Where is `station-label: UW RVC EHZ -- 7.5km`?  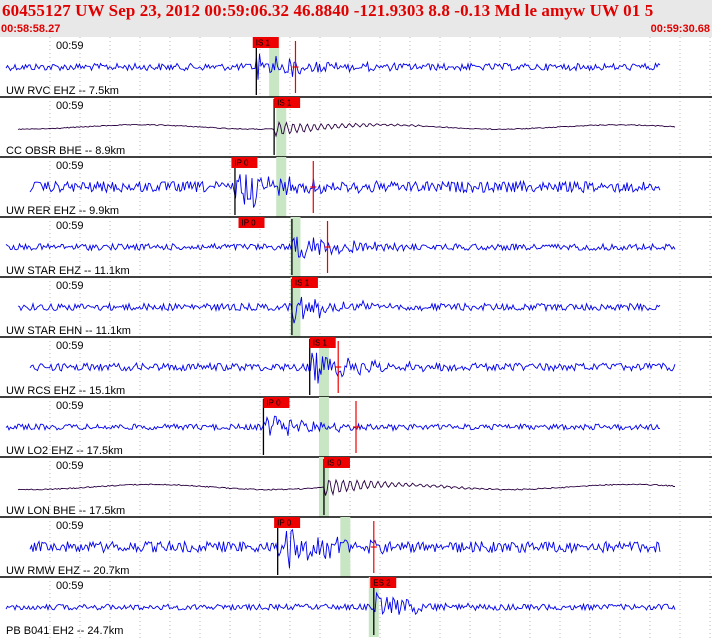
station-label: UW RVC EHZ -- 7.5km is located at coordinates (62, 91).